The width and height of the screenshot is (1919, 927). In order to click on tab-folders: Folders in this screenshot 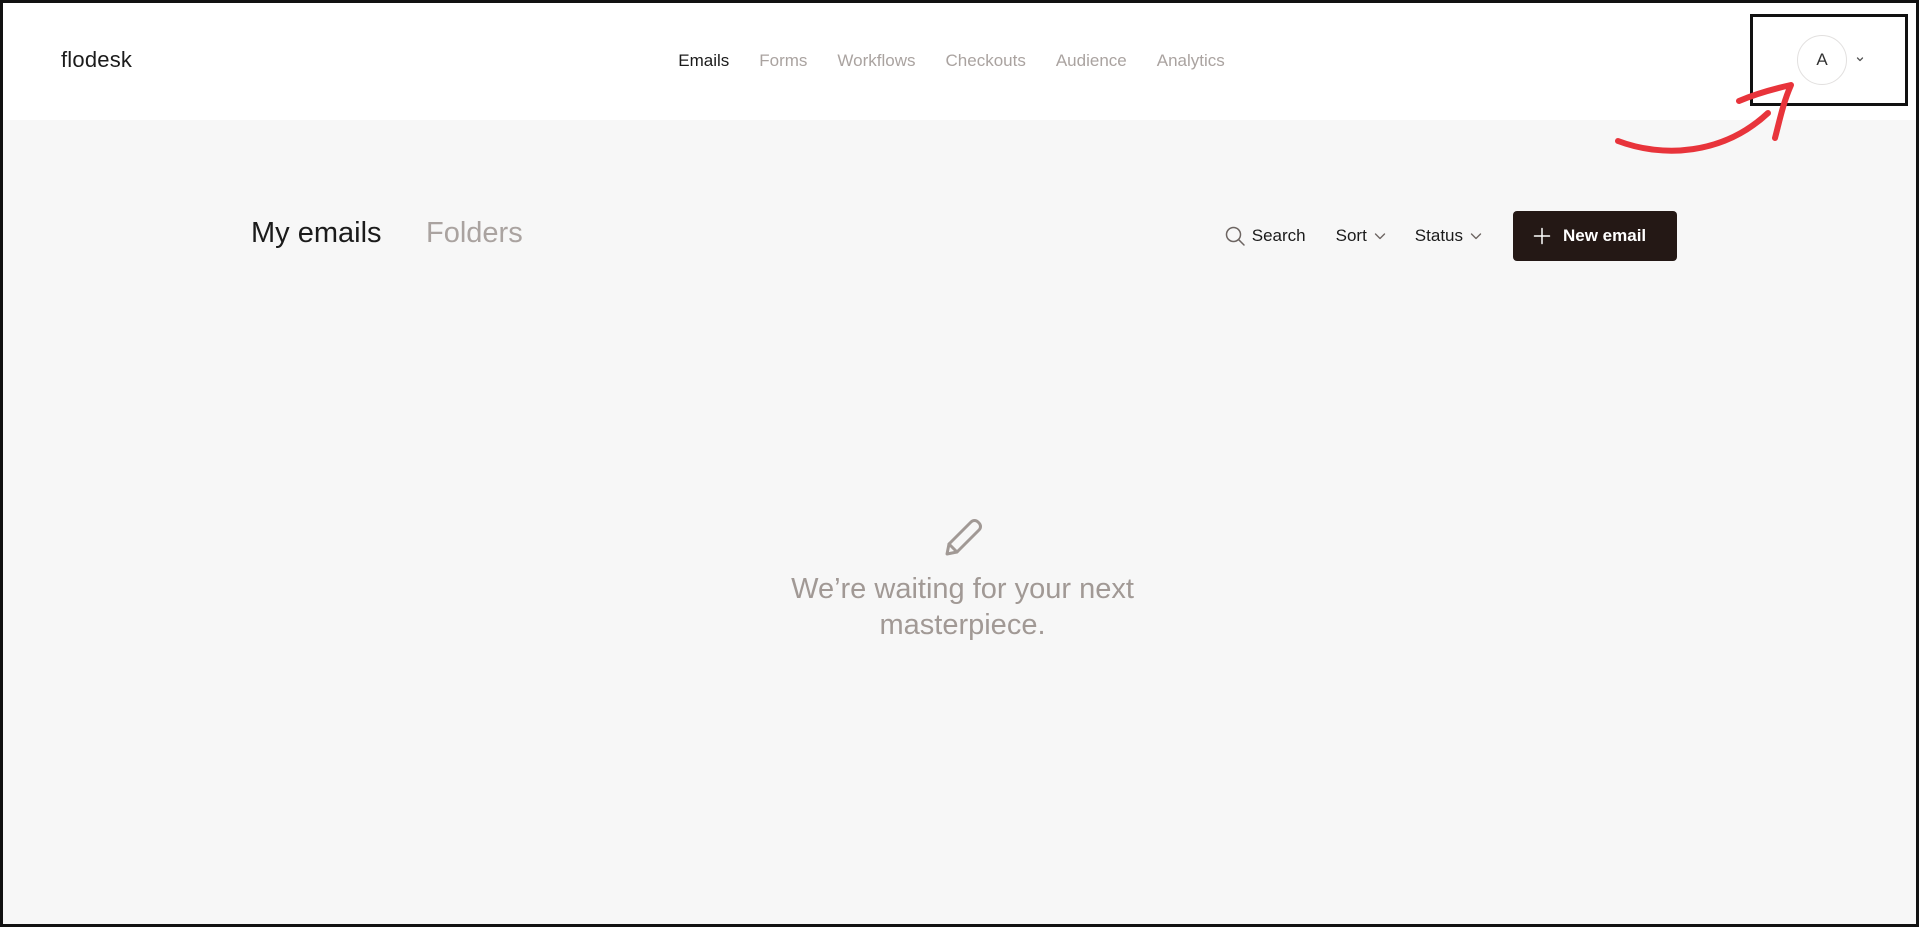, I will do `click(474, 233)`.